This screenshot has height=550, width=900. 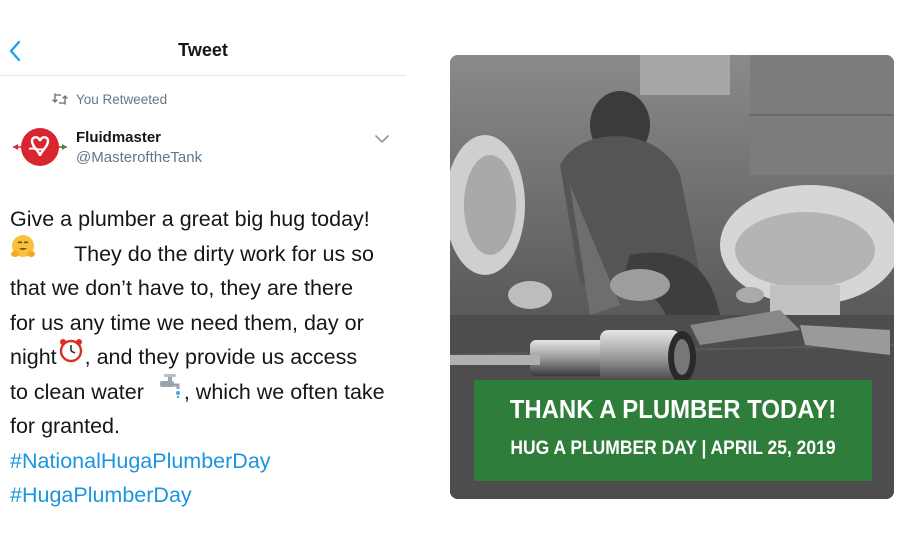 I want to click on author-block: Fluidmaster @MasteroftheTank, so click(x=139, y=148).